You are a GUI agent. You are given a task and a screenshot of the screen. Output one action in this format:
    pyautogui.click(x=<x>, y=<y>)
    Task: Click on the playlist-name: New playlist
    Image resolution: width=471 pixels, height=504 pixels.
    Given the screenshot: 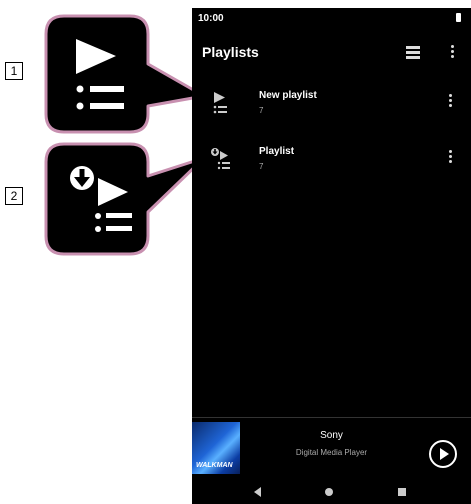 What is the action you would take?
    pyautogui.click(x=288, y=95)
    